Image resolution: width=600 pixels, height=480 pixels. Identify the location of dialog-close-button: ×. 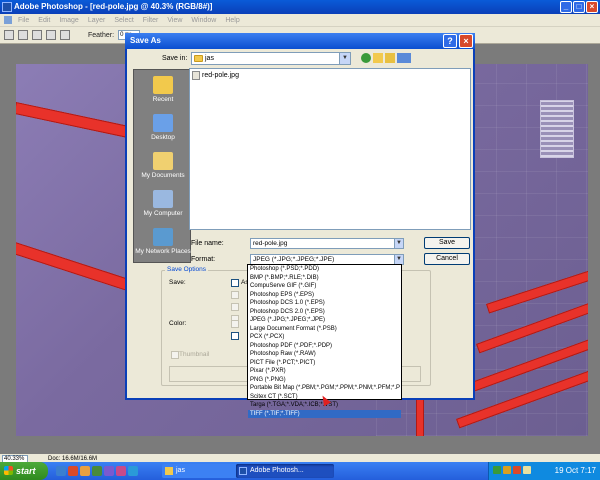
(466, 41).